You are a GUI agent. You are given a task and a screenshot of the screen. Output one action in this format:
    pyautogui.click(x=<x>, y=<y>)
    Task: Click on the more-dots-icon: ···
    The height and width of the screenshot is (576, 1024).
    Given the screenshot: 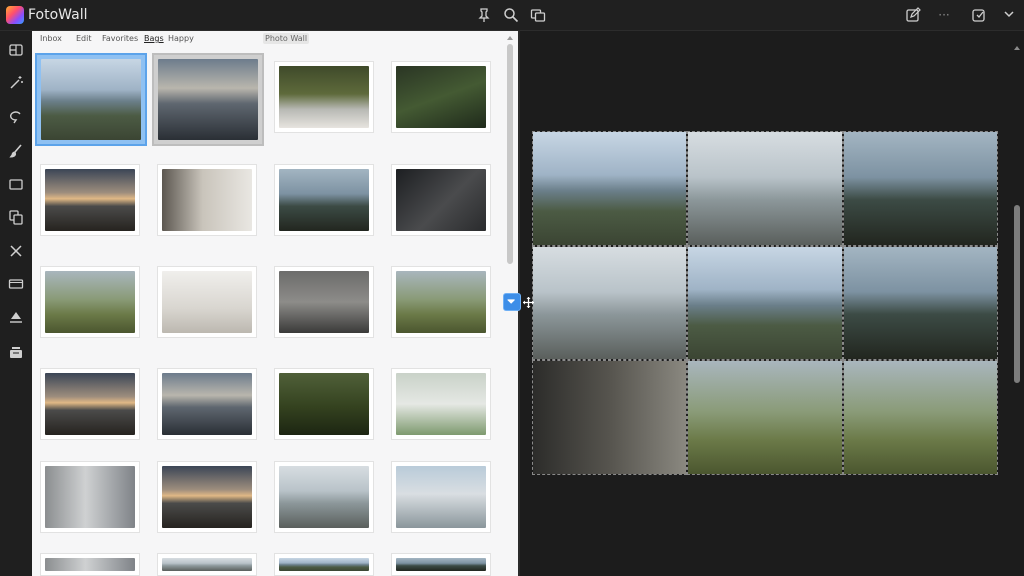 What is the action you would take?
    pyautogui.click(x=944, y=15)
    